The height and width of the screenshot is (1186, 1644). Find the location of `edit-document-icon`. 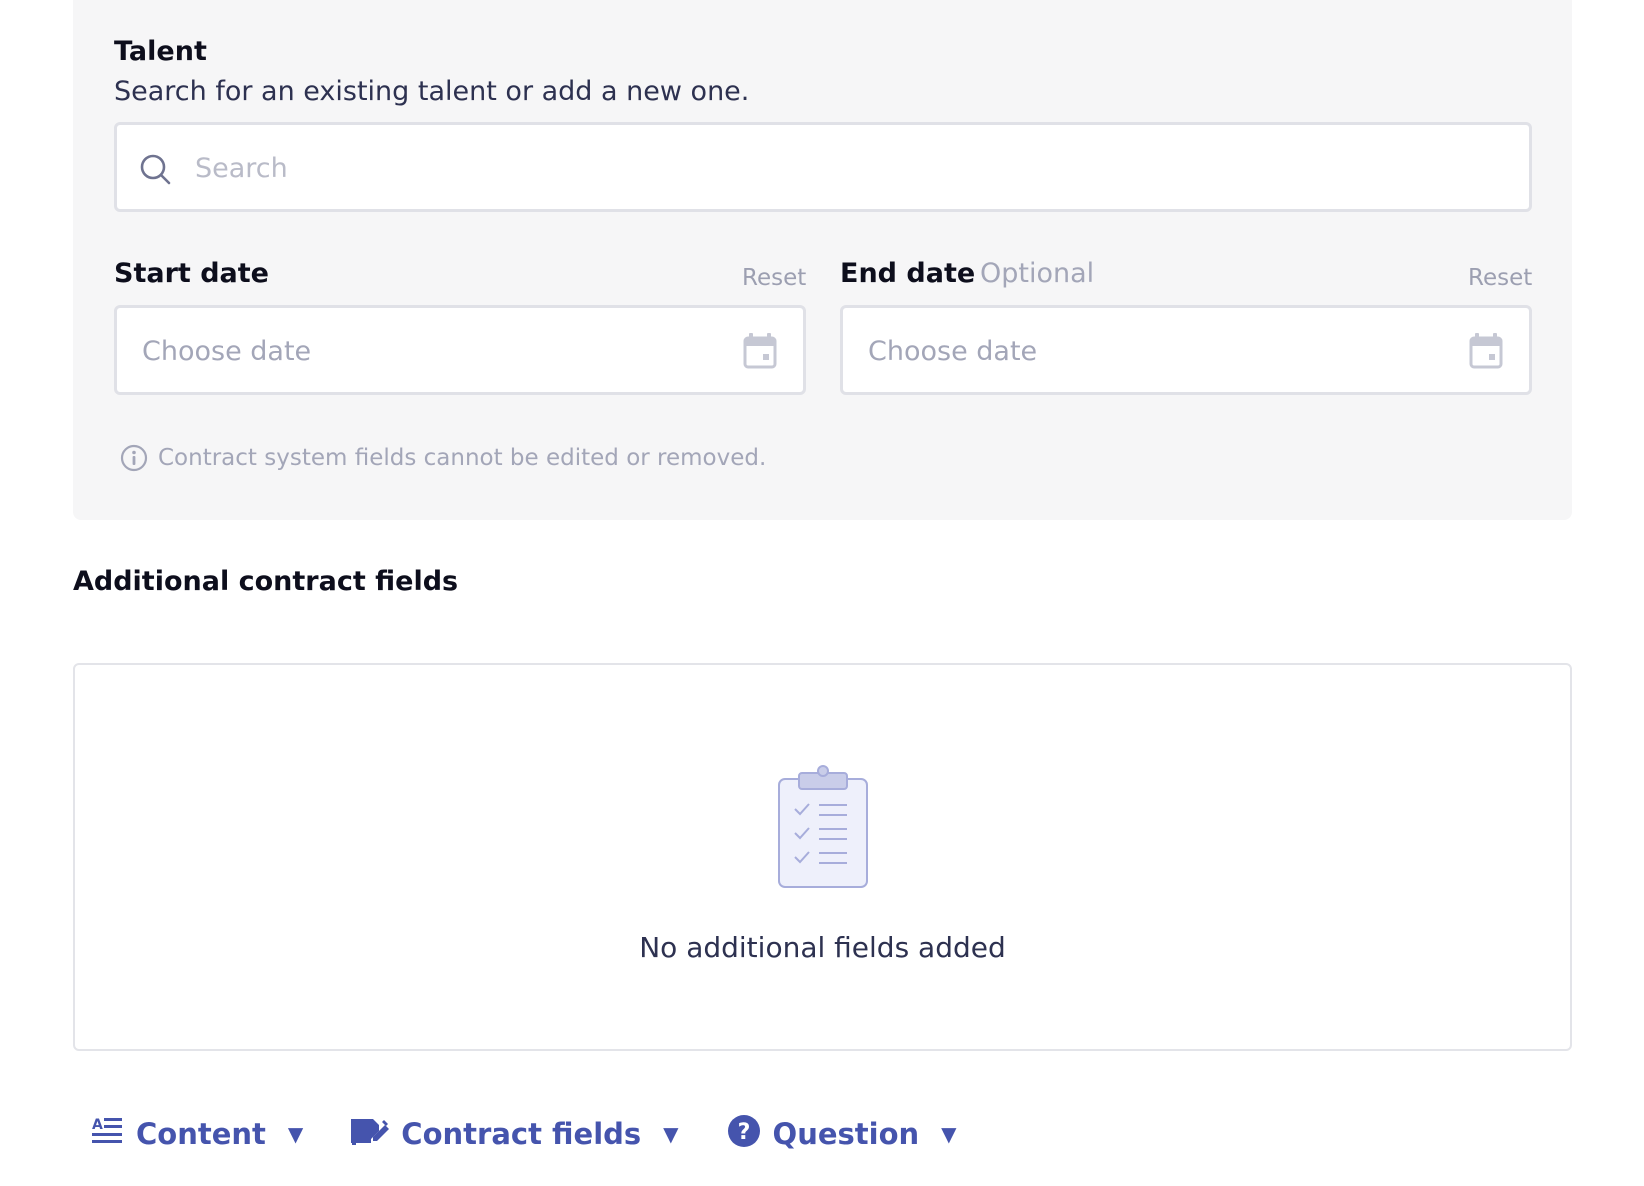

edit-document-icon is located at coordinates (370, 1134).